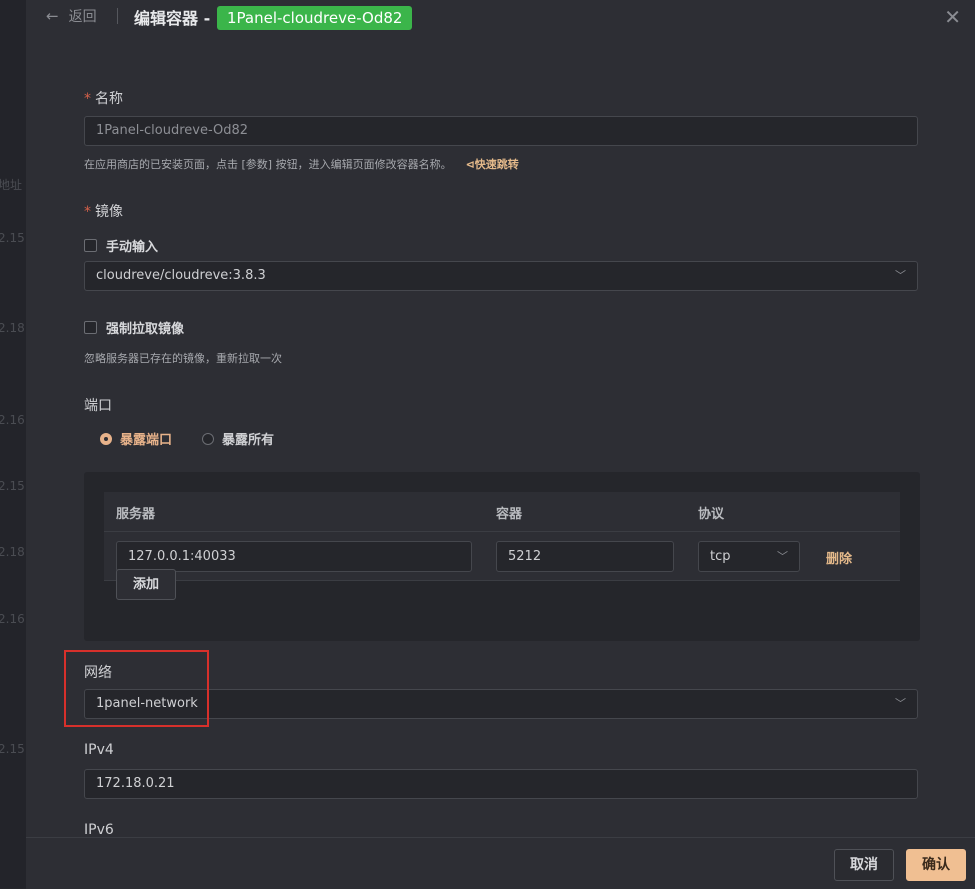 The width and height of the screenshot is (975, 889). What do you see at coordinates (132, 247) in the screenshot?
I see `manual-input-label: 手动输入` at bounding box center [132, 247].